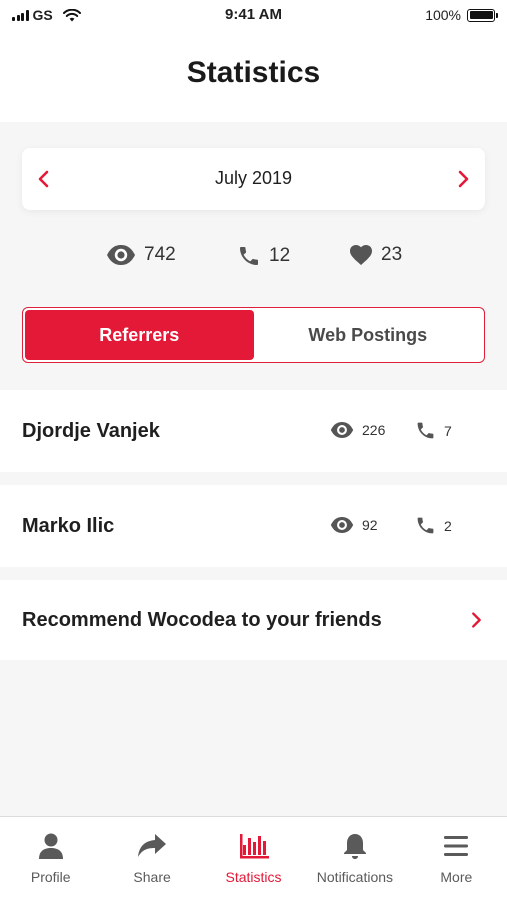 Image resolution: width=507 pixels, height=900 pixels. I want to click on recommend-label: Recommend Wocodea to your friends, so click(202, 620).